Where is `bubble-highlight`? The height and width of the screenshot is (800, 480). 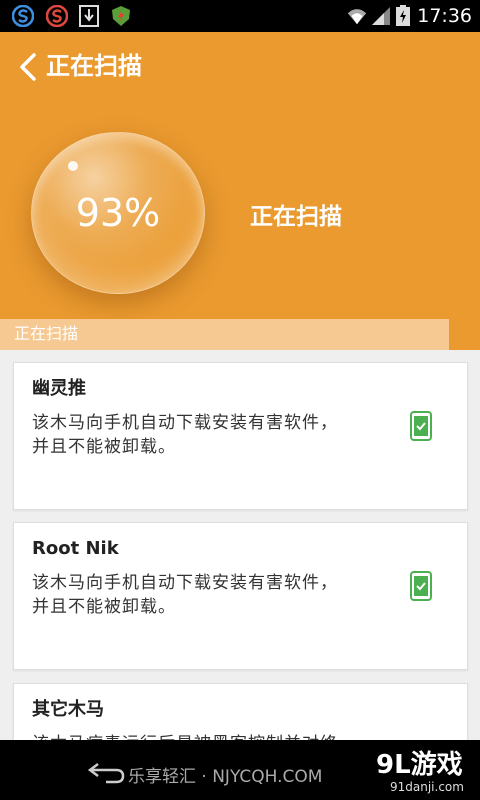
bubble-highlight is located at coordinates (73, 166).